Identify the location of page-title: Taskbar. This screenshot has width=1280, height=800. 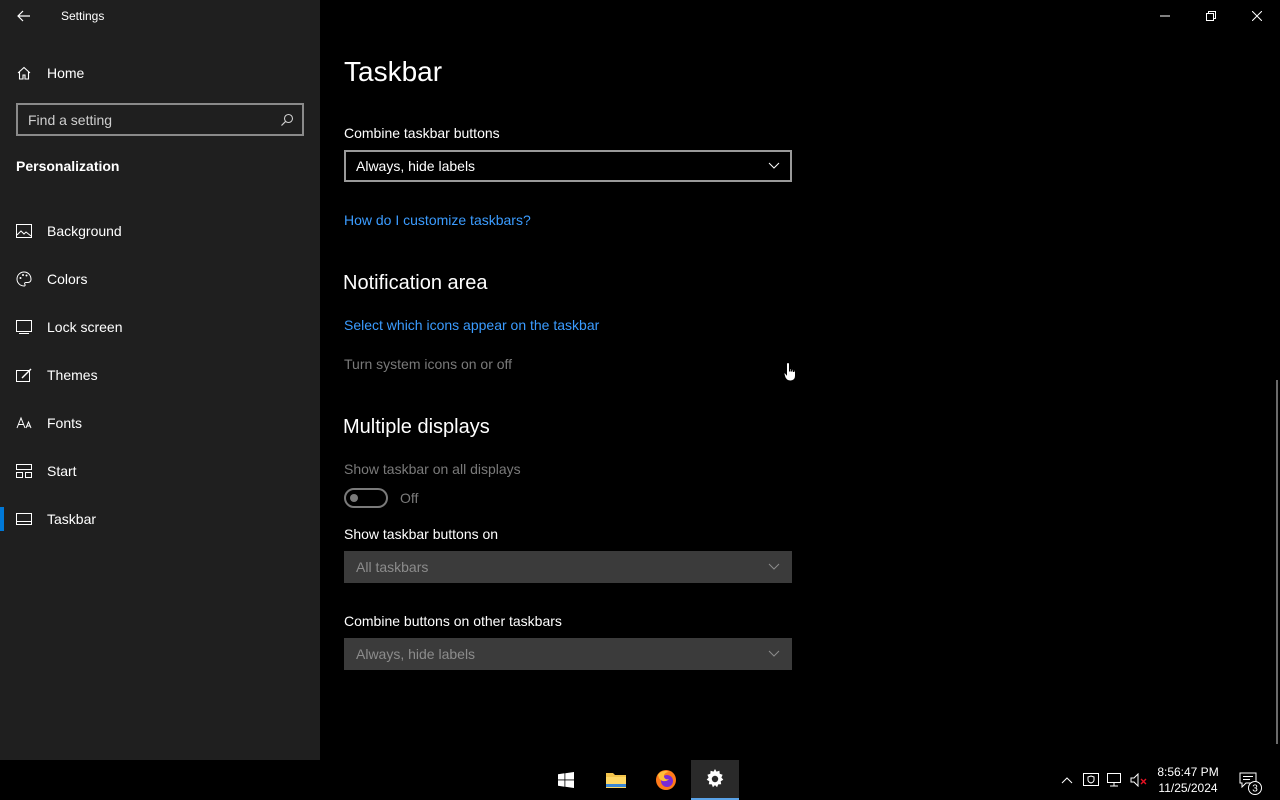
(393, 71).